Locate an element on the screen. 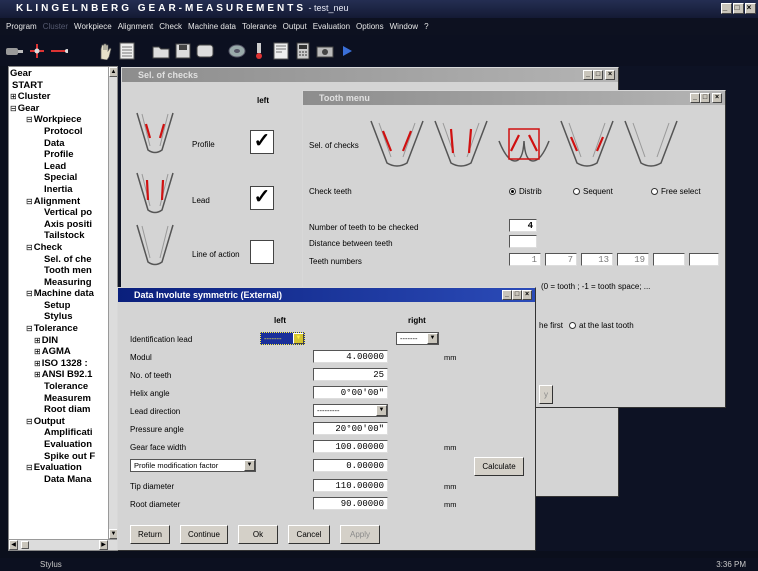  tree-item: ⊟Output is located at coordinates (63, 422).